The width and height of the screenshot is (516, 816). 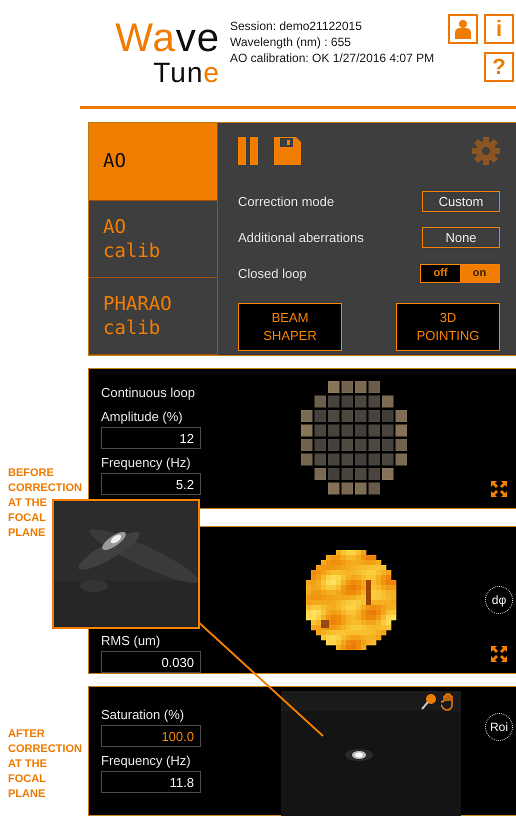 What do you see at coordinates (499, 727) in the screenshot?
I see `roi-button: Roi` at bounding box center [499, 727].